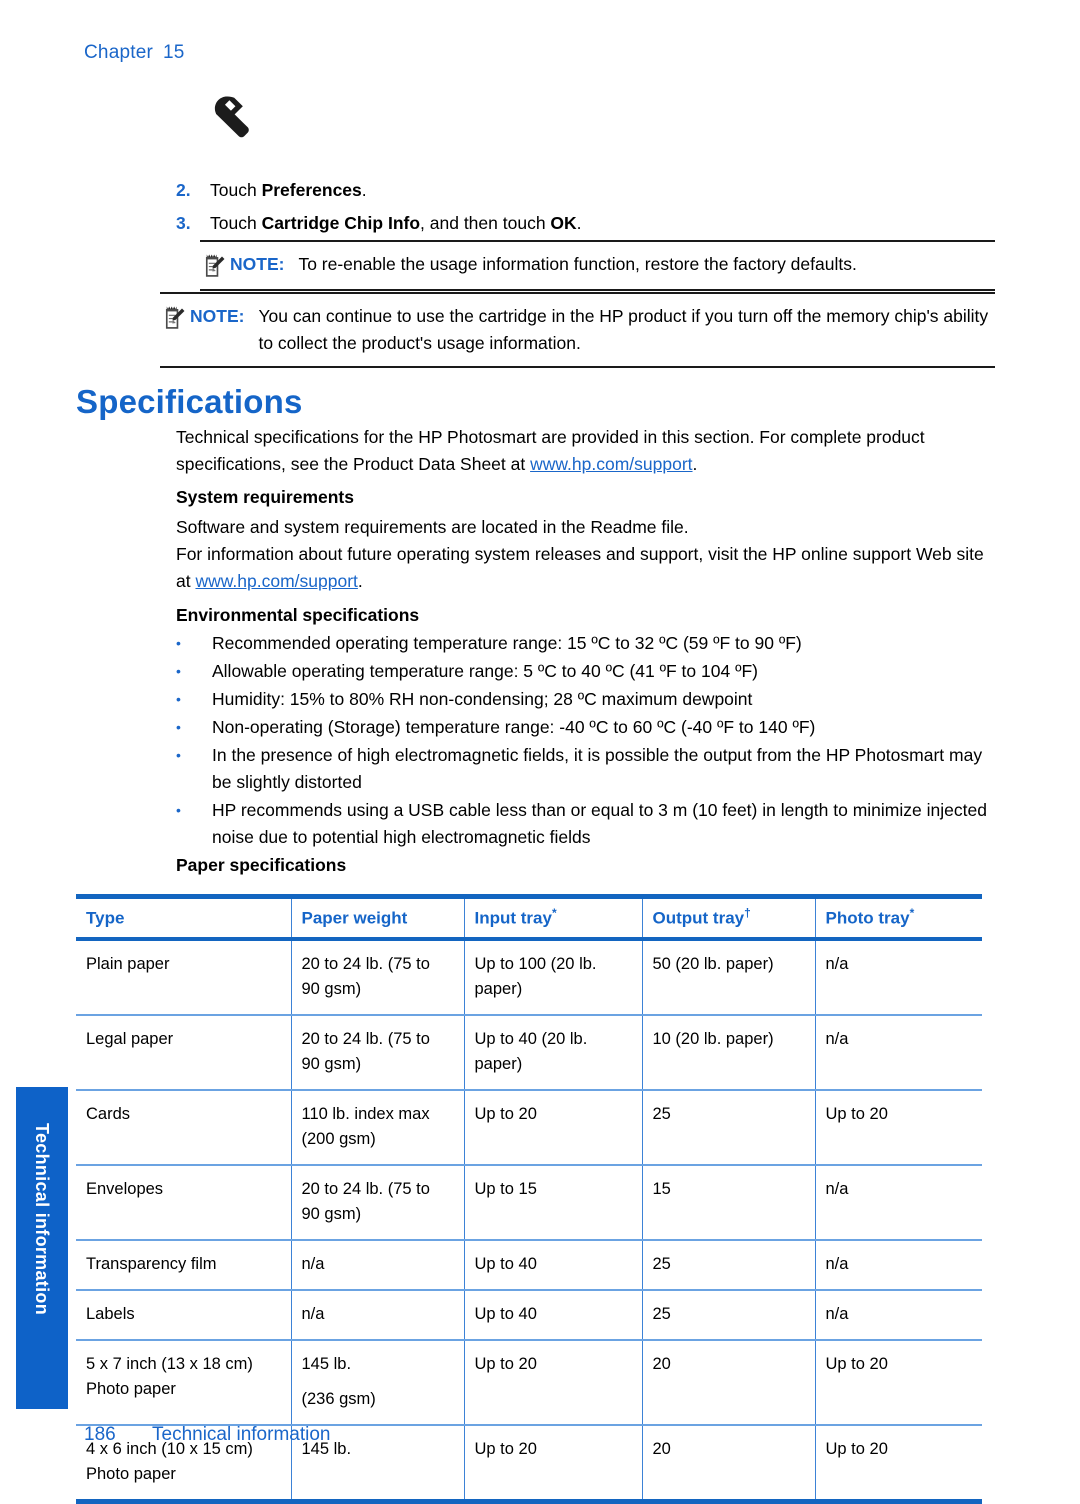  I want to click on cell-text: 5 x 7 inch (13 x 18 cm), so click(169, 1363).